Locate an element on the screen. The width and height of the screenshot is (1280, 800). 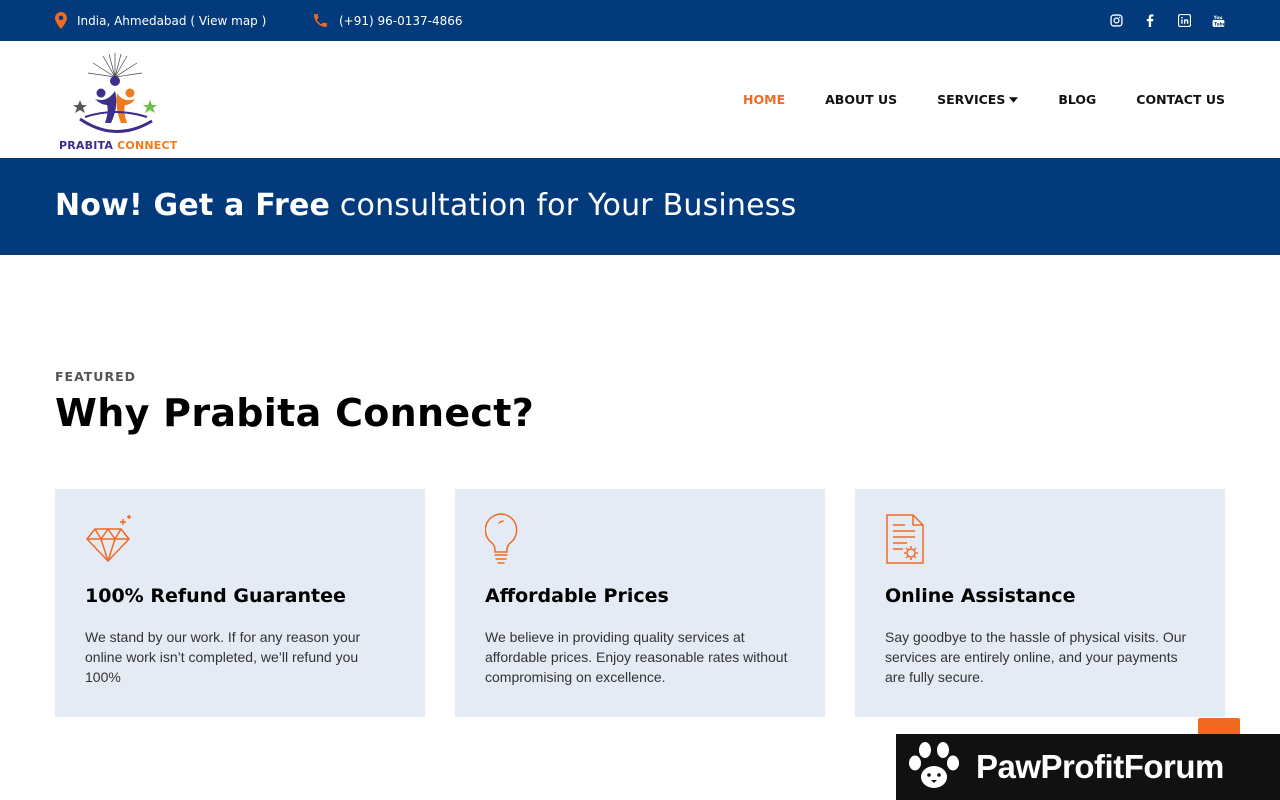
logo-text: PRABITA CONNECT is located at coordinates (118, 145).